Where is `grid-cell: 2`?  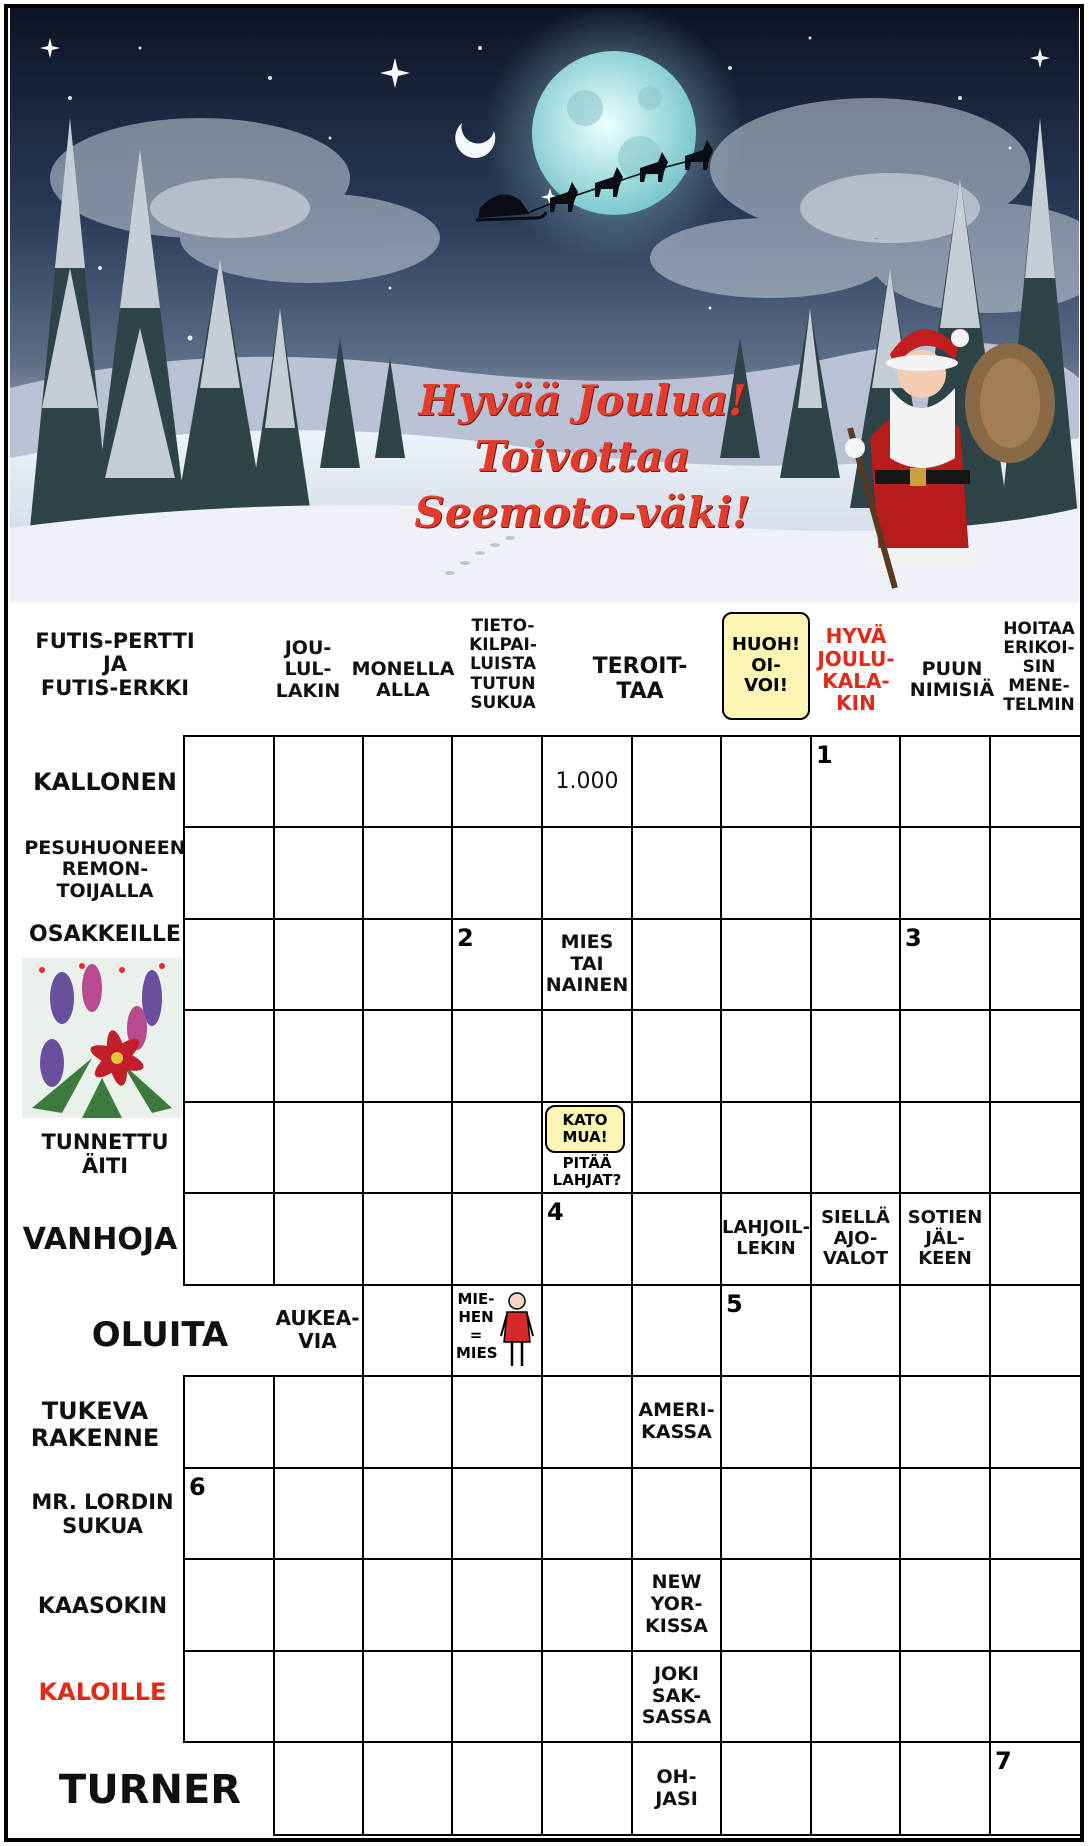
grid-cell: 2 is located at coordinates (497, 964).